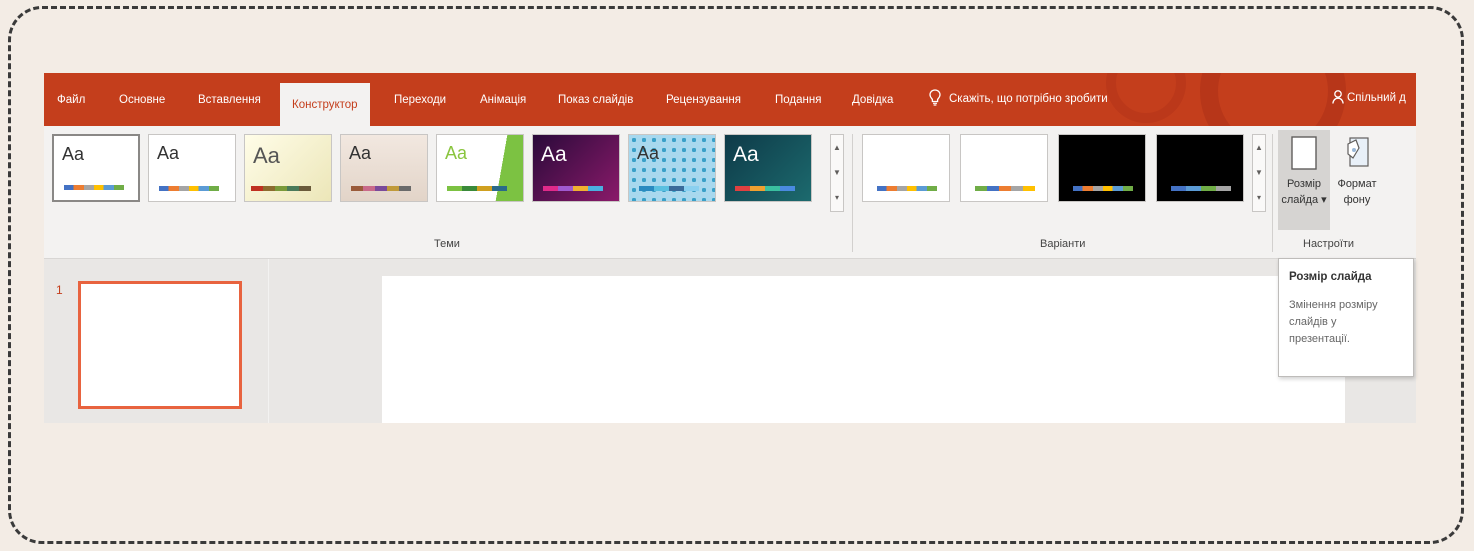 The width and height of the screenshot is (1474, 551). What do you see at coordinates (576, 168) in the screenshot?
I see `theme-purple: Aa` at bounding box center [576, 168].